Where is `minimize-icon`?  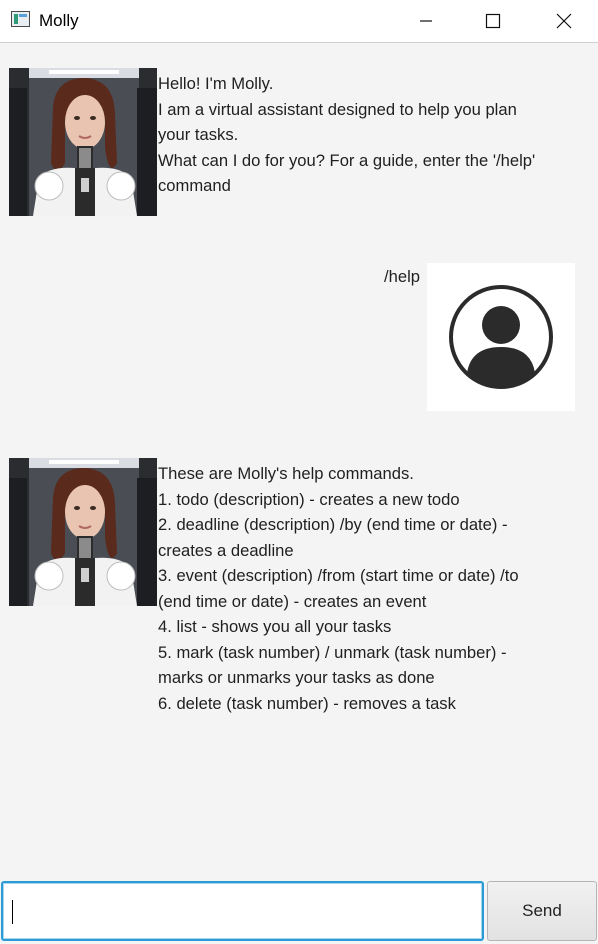
minimize-icon is located at coordinates (426, 21).